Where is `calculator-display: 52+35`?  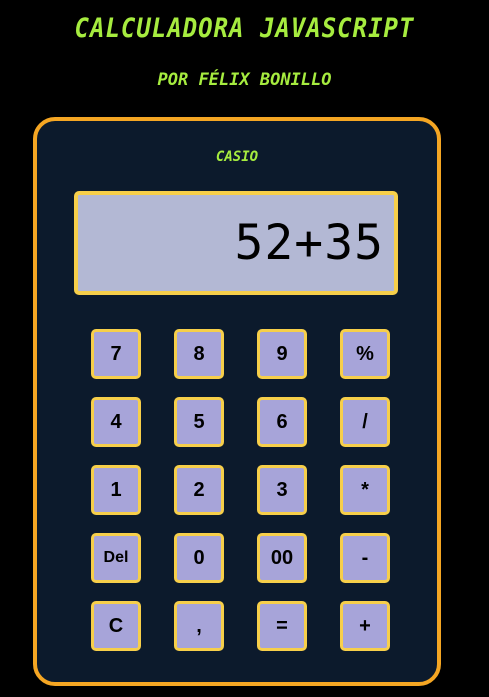 calculator-display: 52+35 is located at coordinates (236, 243).